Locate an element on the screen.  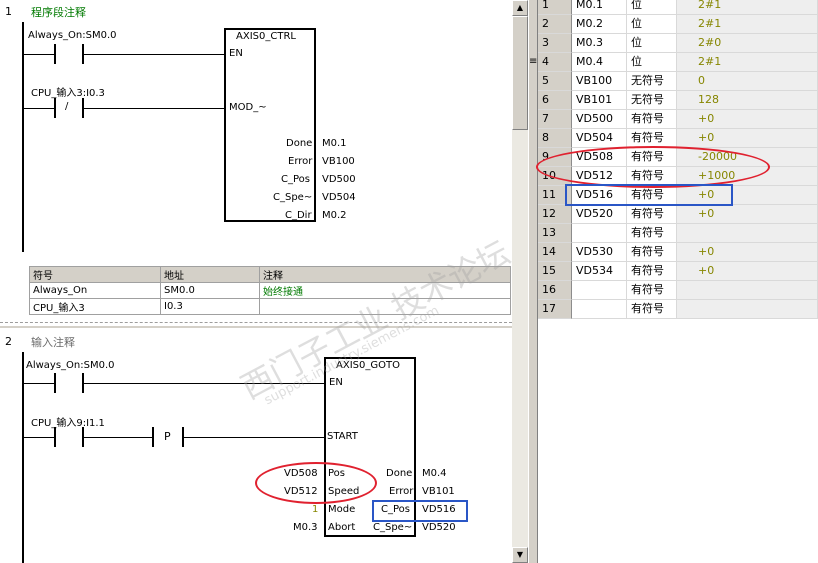
n2-contact1-left is located at coordinates (55, 383).